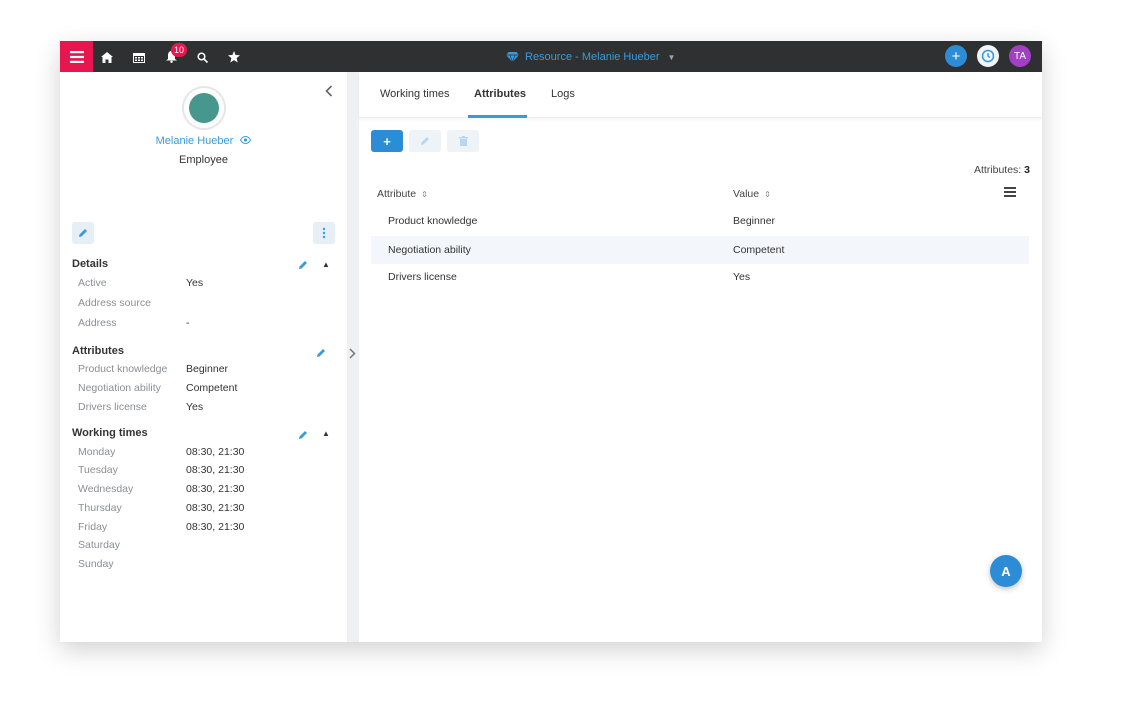  Describe the element at coordinates (207, 369) in the screenshot. I see `attribute-value: Beginner` at that location.